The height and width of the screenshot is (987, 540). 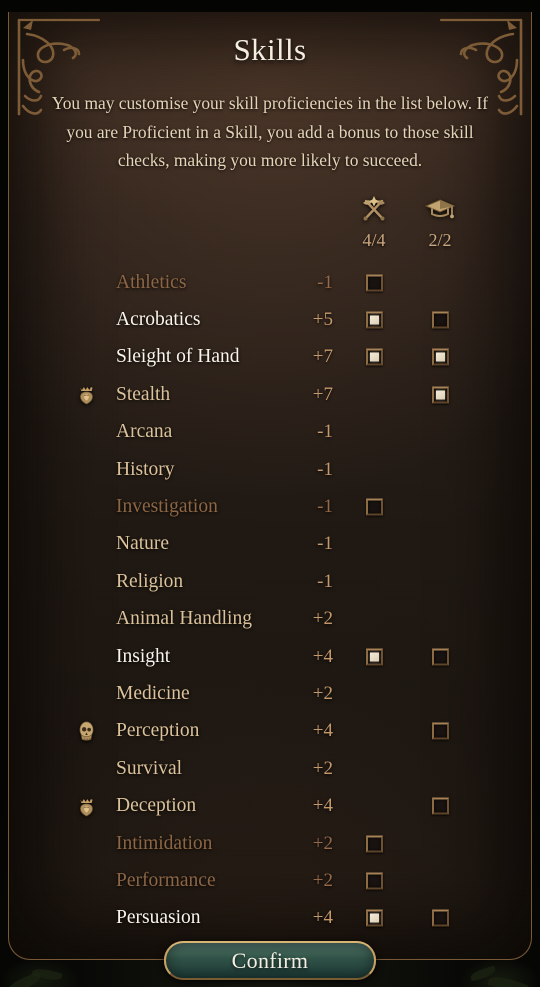 What do you see at coordinates (270, 843) in the screenshot?
I see `skill-row: Intimidation +2` at bounding box center [270, 843].